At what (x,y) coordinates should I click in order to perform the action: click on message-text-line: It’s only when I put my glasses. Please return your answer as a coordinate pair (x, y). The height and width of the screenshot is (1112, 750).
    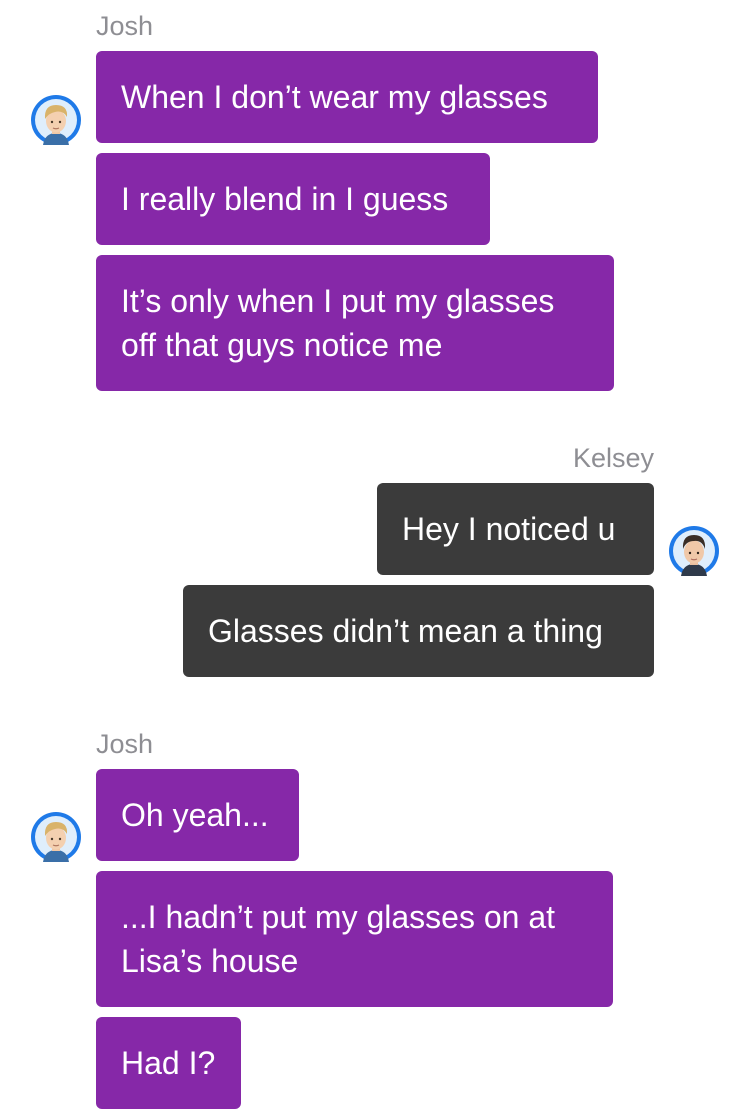
    Looking at the image, I should click on (338, 301).